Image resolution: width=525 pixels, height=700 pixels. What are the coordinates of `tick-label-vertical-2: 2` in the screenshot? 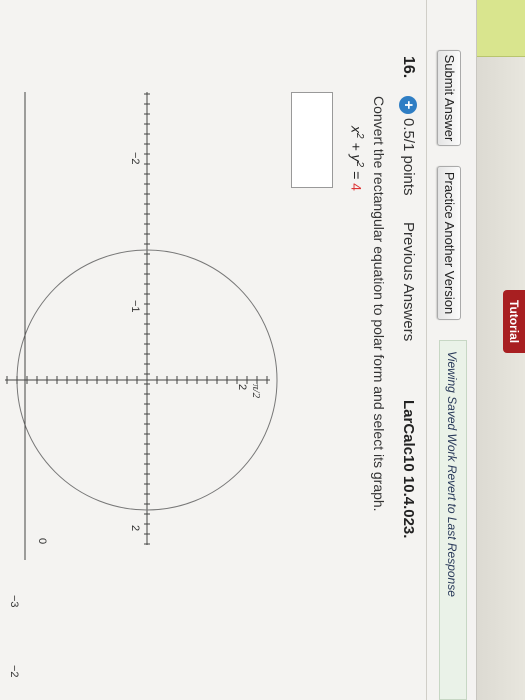 It's located at (242, 387).